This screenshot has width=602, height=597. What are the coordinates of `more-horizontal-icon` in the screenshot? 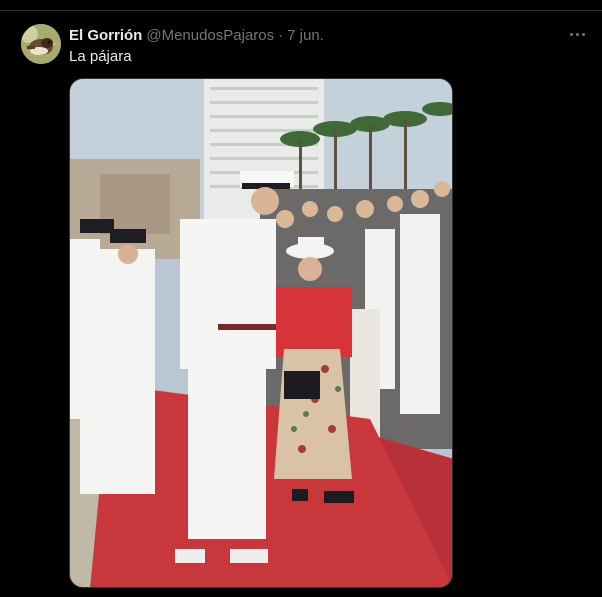 It's located at (571, 34).